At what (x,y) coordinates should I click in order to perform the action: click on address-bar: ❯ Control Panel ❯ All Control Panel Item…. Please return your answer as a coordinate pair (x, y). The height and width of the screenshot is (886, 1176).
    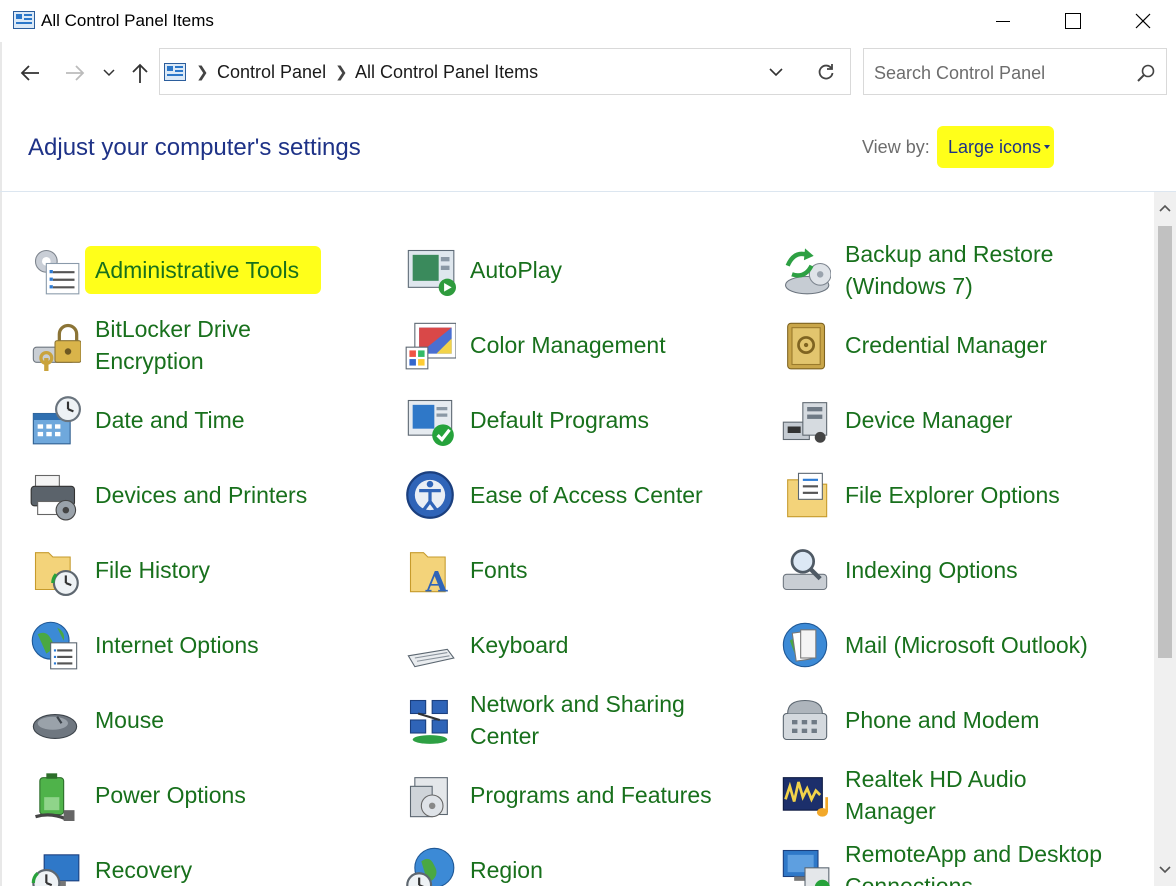
    Looking at the image, I should click on (480, 71).